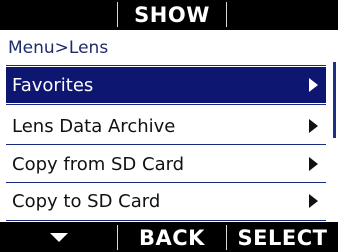 This screenshot has height=252, width=338. I want to click on menu-item-label: Copy from SD Card, so click(98, 164).